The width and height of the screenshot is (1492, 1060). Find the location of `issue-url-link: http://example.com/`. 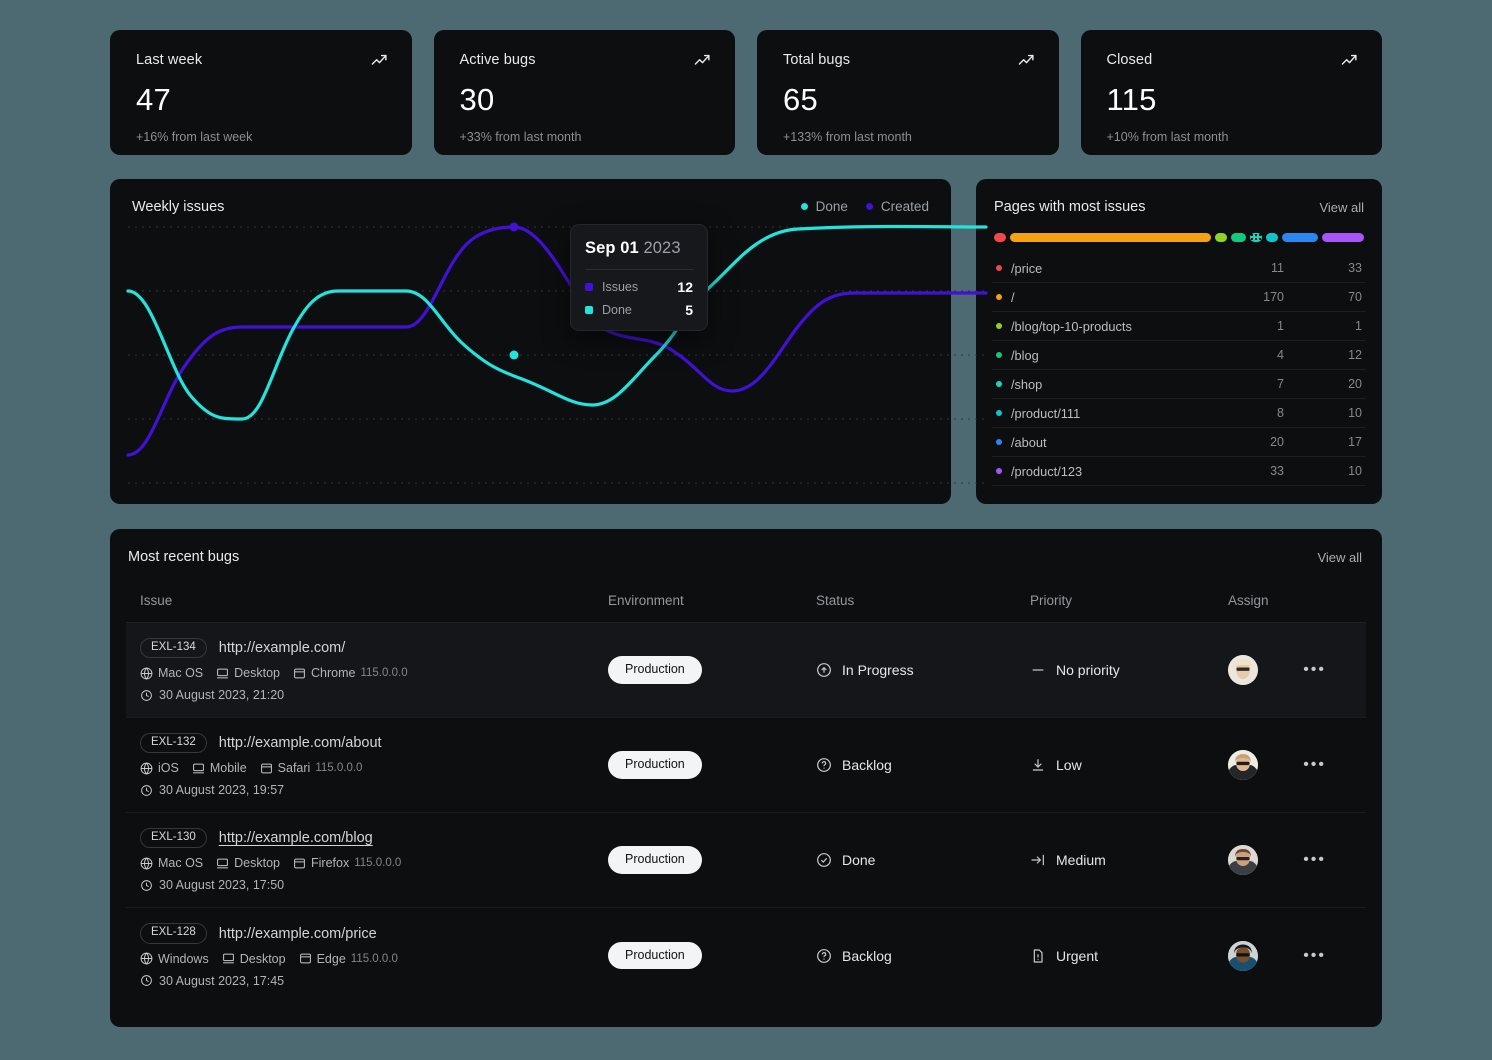

issue-url-link: http://example.com/ is located at coordinates (282, 648).